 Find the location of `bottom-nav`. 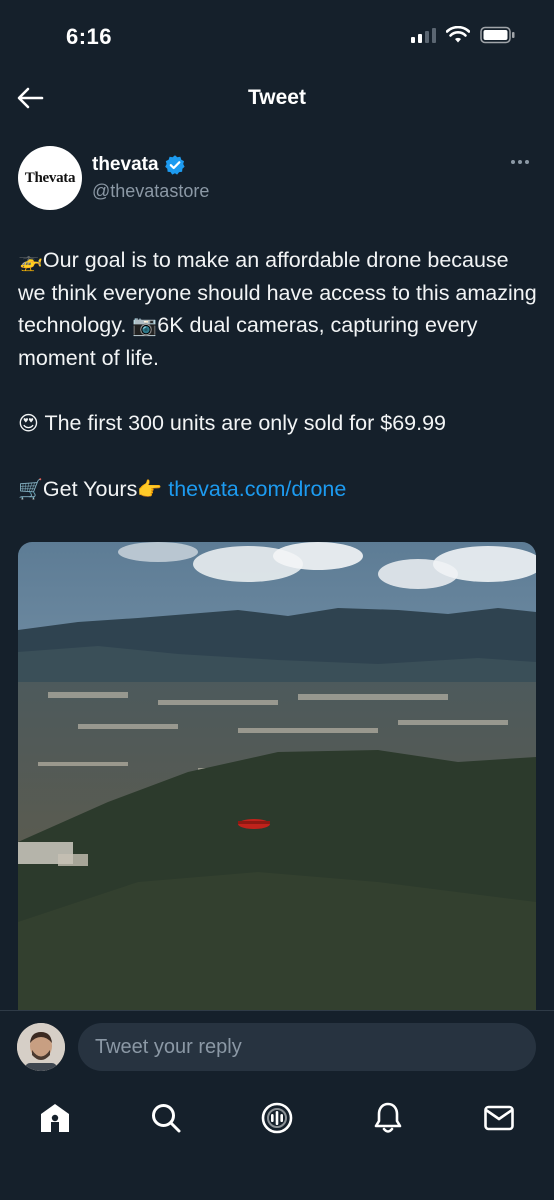

bottom-nav is located at coordinates (277, 1119).